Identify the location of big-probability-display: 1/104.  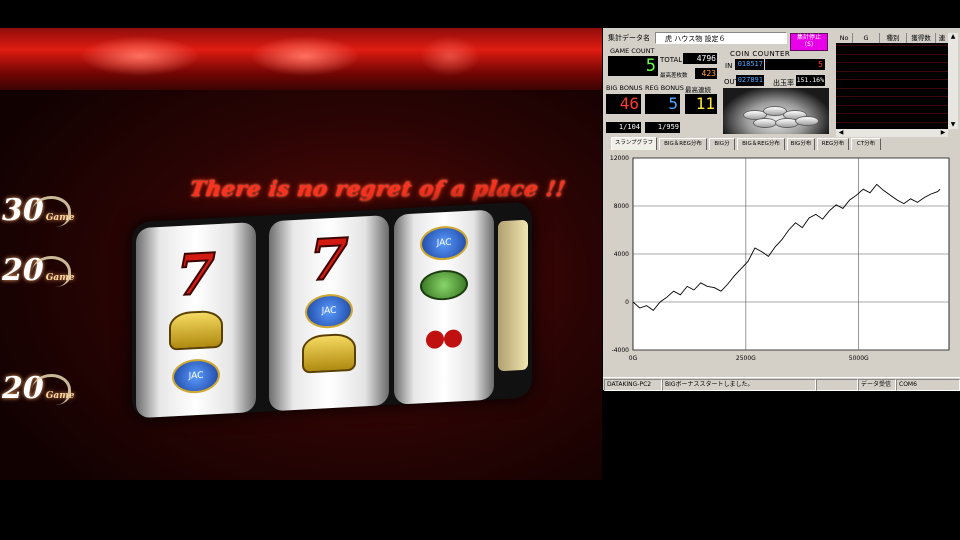
(623, 127).